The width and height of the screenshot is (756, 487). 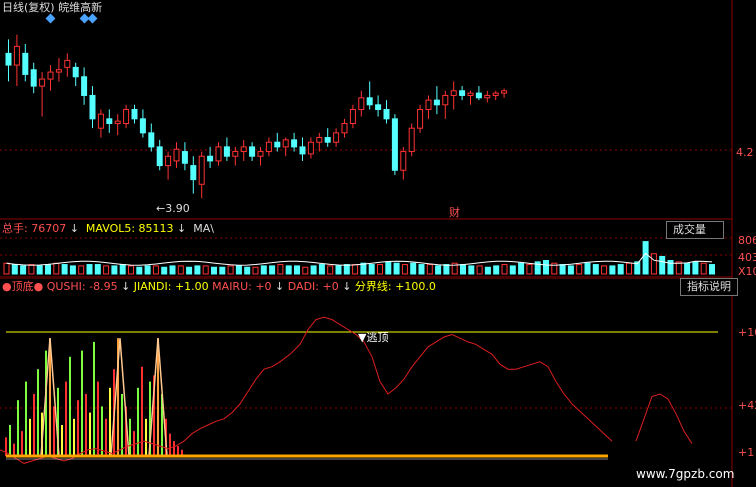 I want to click on volume-indicator-button: 成交量, so click(x=695, y=230).